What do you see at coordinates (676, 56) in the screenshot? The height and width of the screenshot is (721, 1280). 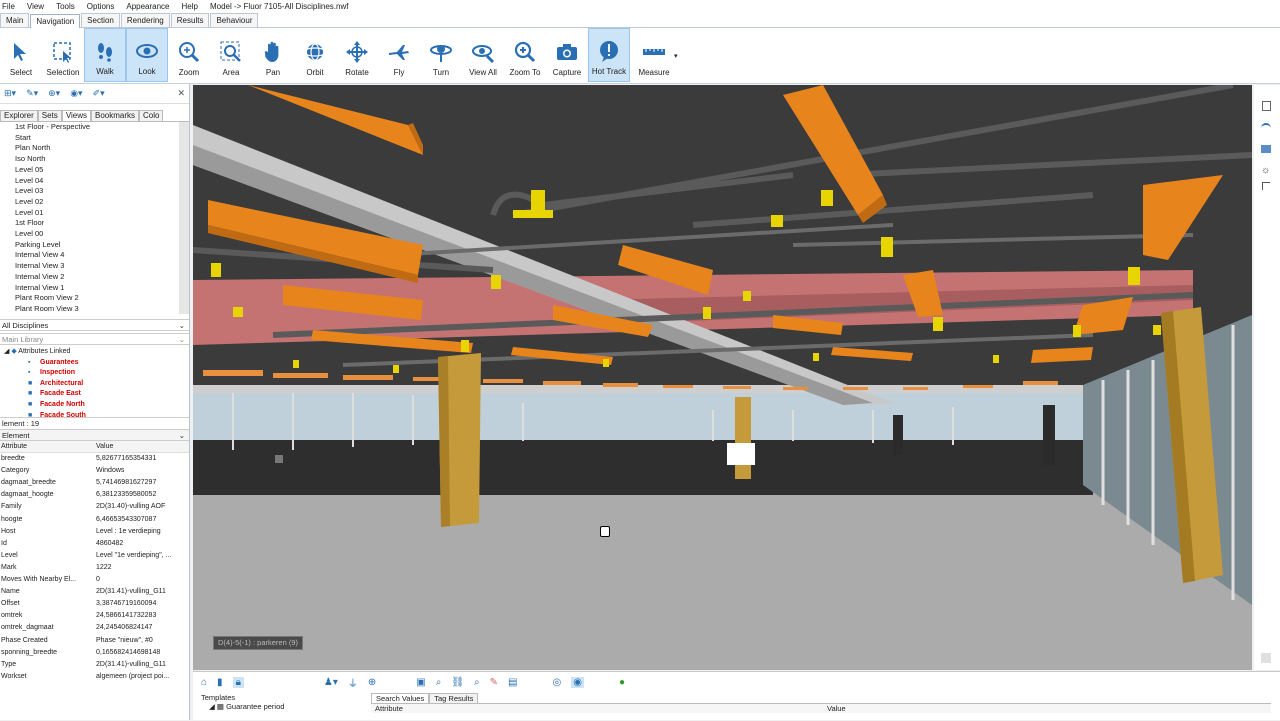 I see `measure-dropdown-icon: ▾` at bounding box center [676, 56].